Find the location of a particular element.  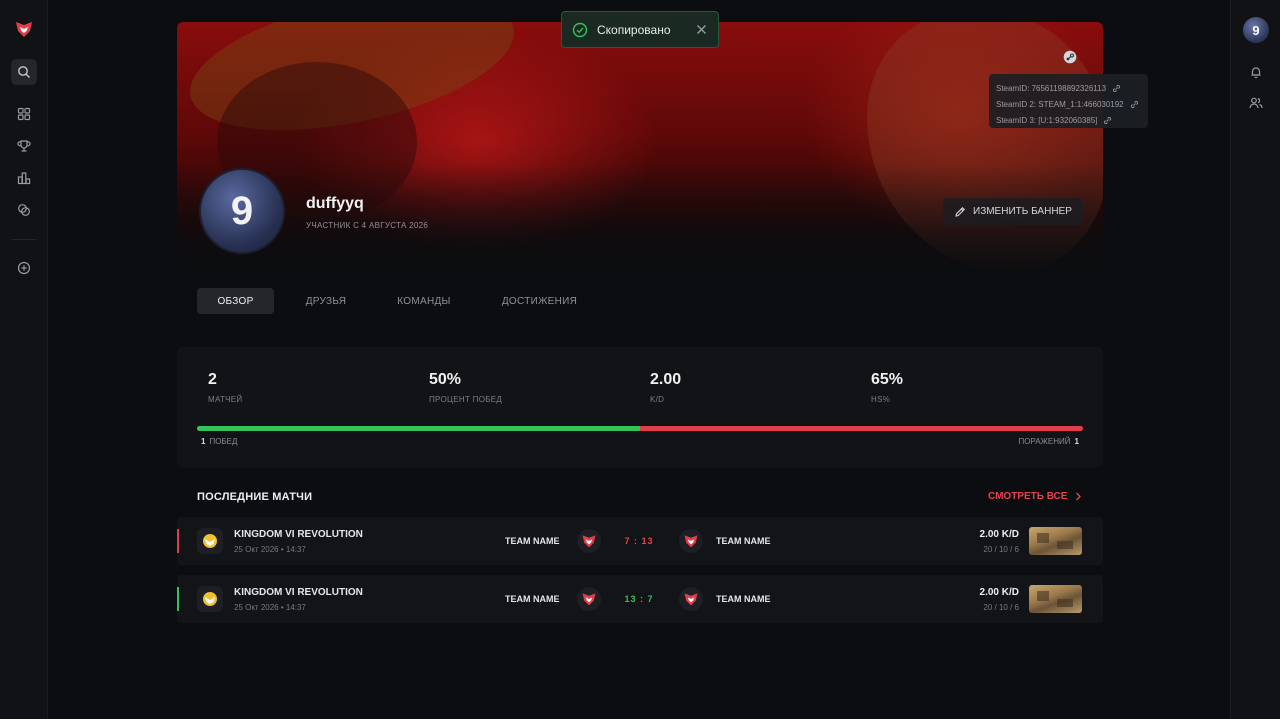

username: duffyyq is located at coordinates (335, 203).